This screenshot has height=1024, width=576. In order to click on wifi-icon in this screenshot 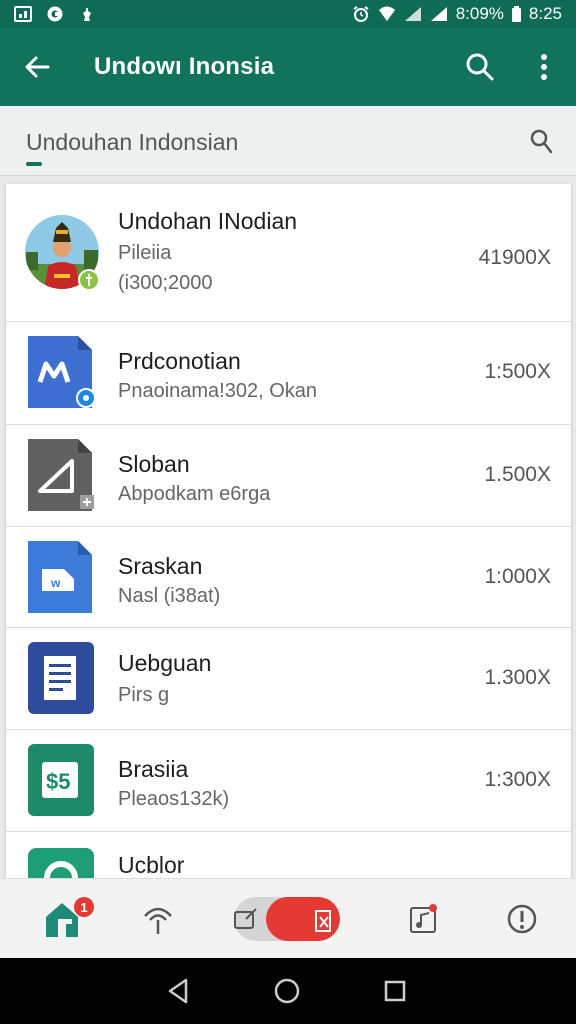, I will do `click(386, 13)`.